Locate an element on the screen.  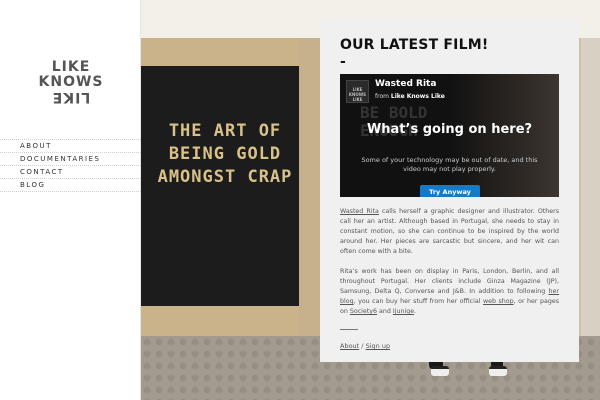
video-channel-link: Like Knows Like is located at coordinates (418, 96).